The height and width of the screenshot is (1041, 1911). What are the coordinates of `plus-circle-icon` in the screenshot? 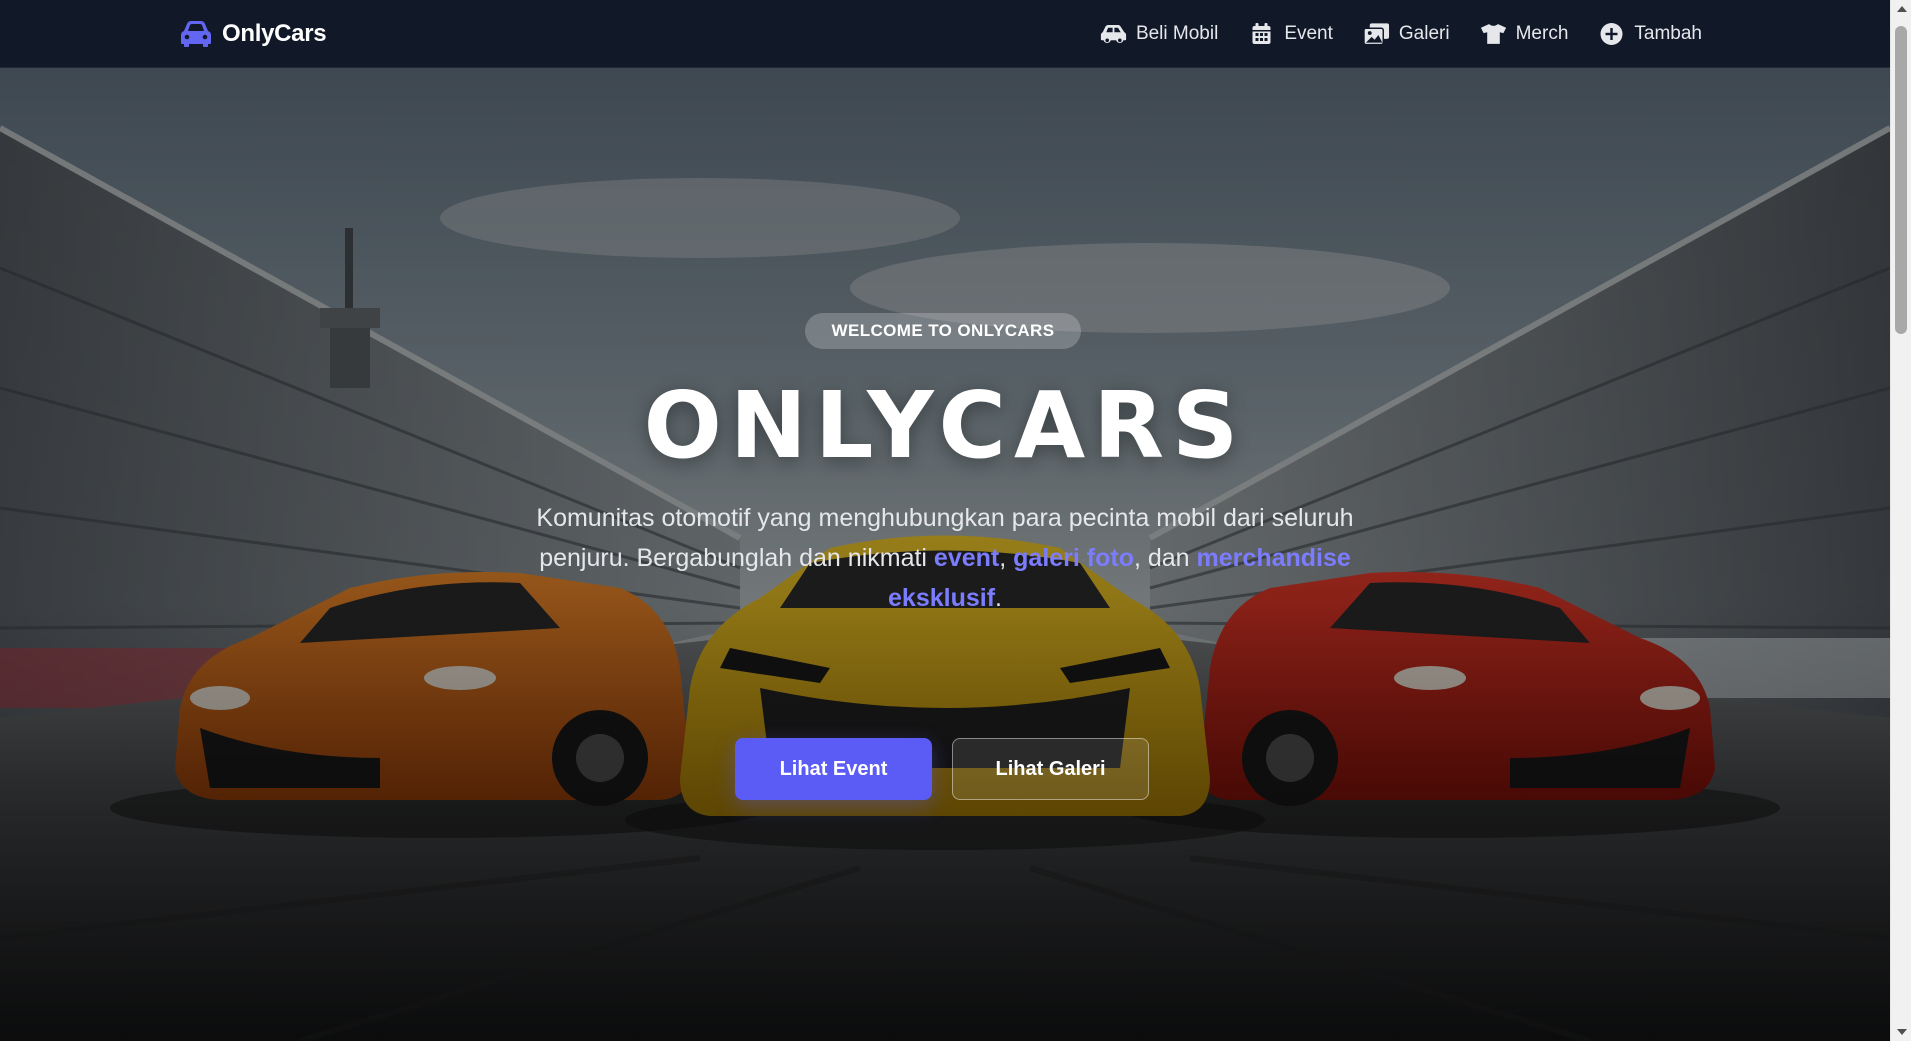 It's located at (1611, 34).